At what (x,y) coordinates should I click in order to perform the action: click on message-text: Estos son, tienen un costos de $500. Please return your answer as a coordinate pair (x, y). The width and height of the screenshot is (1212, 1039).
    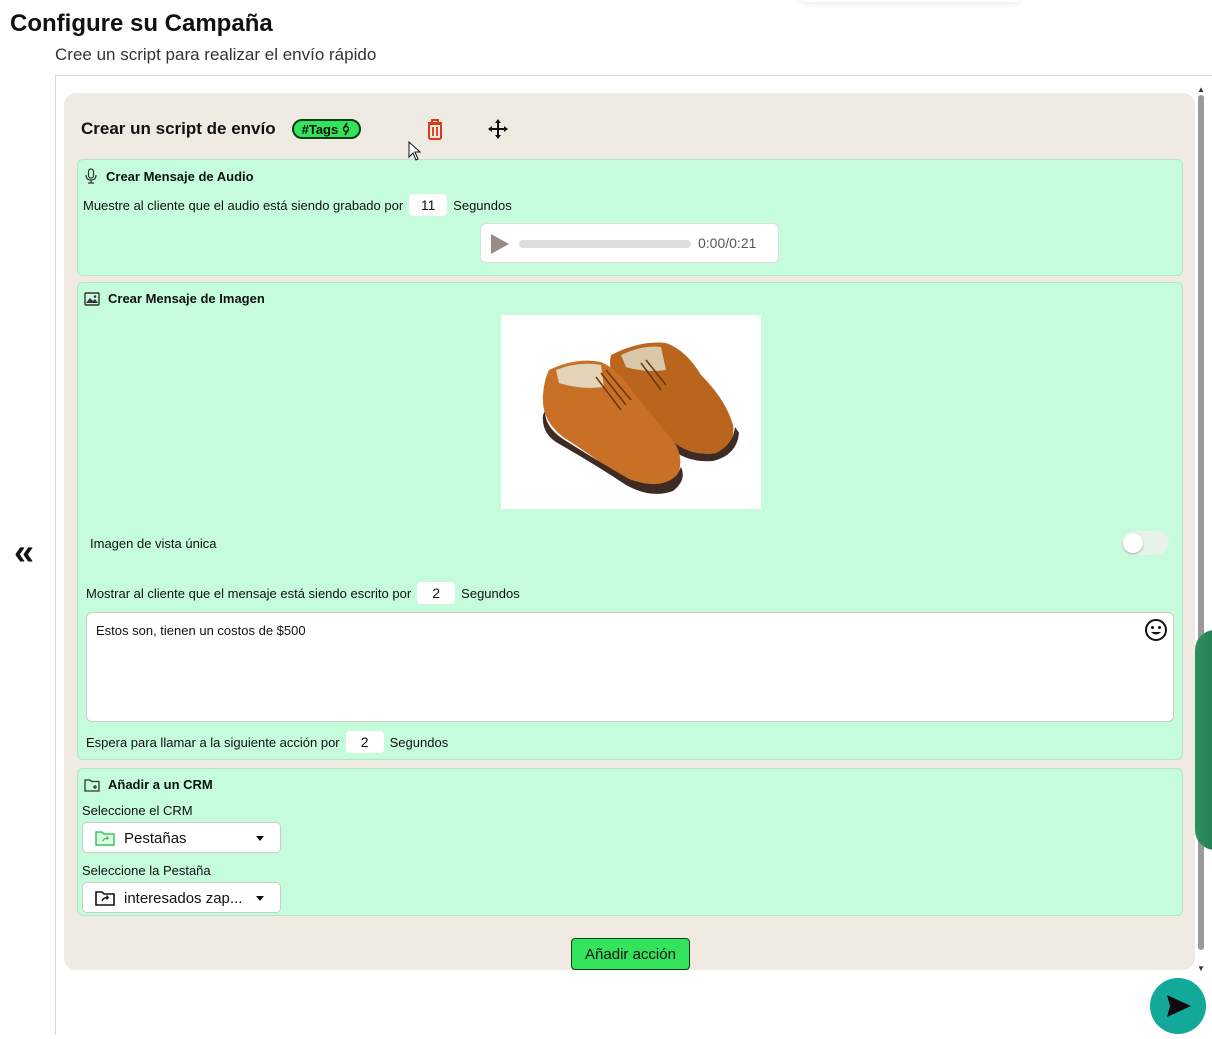
    Looking at the image, I should click on (201, 630).